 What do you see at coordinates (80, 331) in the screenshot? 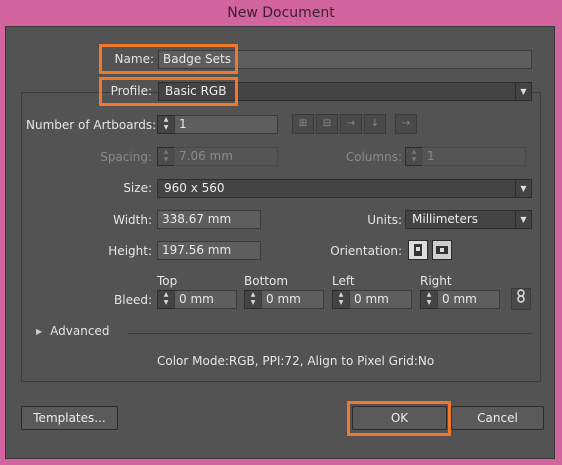
I see `advanced-label: Advanced` at bounding box center [80, 331].